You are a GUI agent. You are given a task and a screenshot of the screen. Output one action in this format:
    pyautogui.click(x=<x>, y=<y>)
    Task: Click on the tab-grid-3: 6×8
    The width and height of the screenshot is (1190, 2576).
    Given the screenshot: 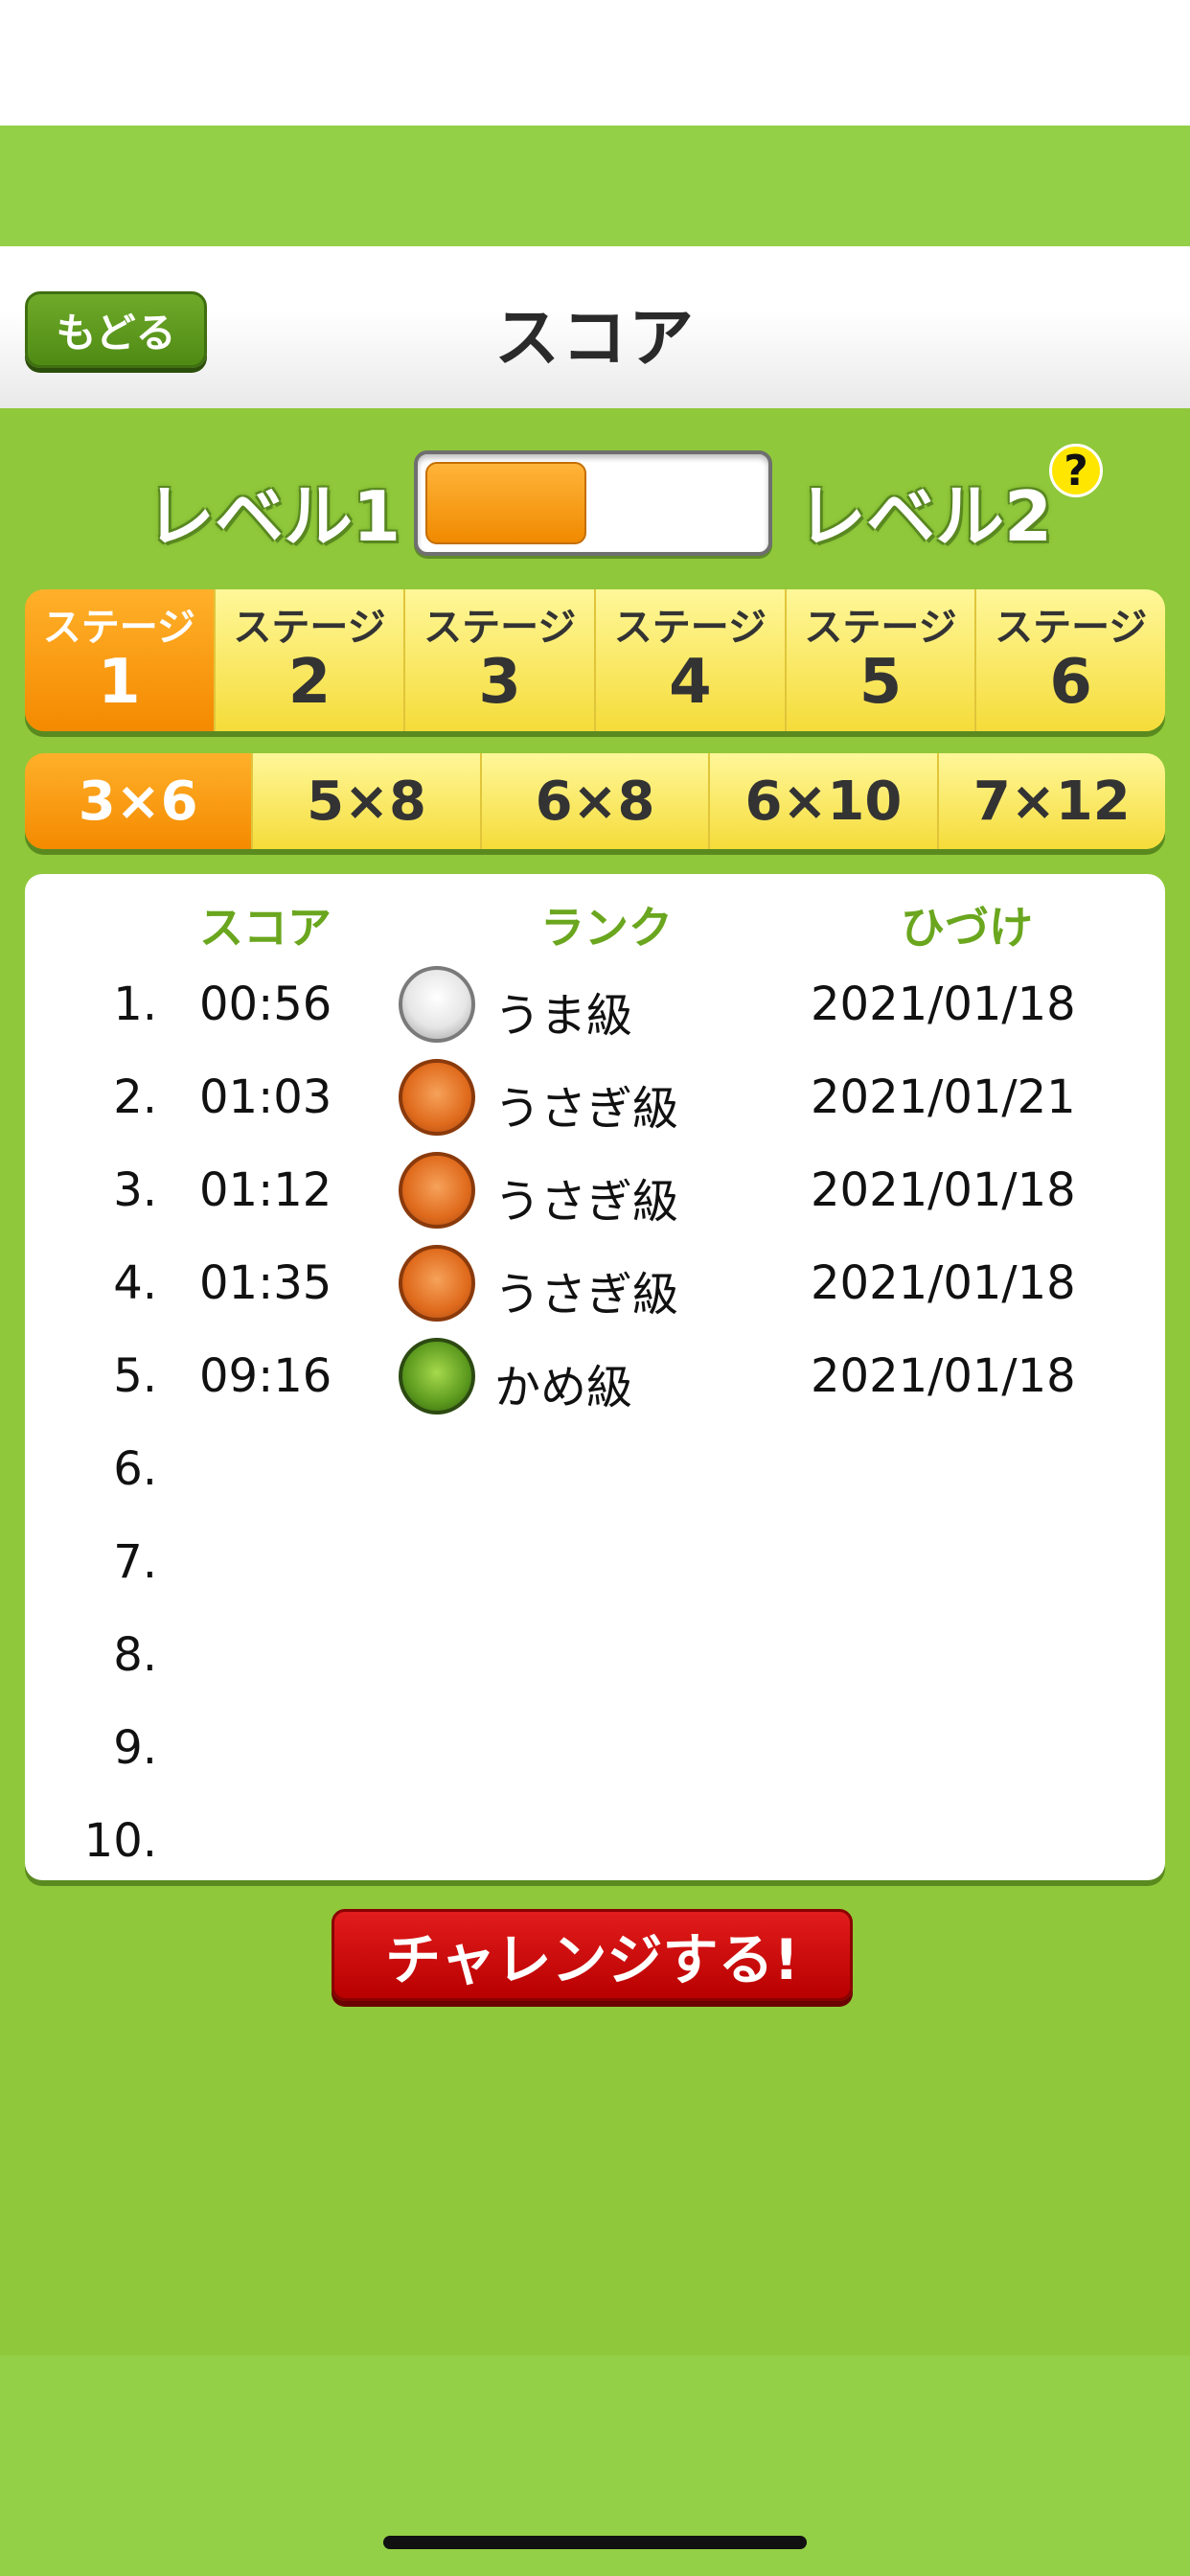 What is the action you would take?
    pyautogui.click(x=596, y=801)
    